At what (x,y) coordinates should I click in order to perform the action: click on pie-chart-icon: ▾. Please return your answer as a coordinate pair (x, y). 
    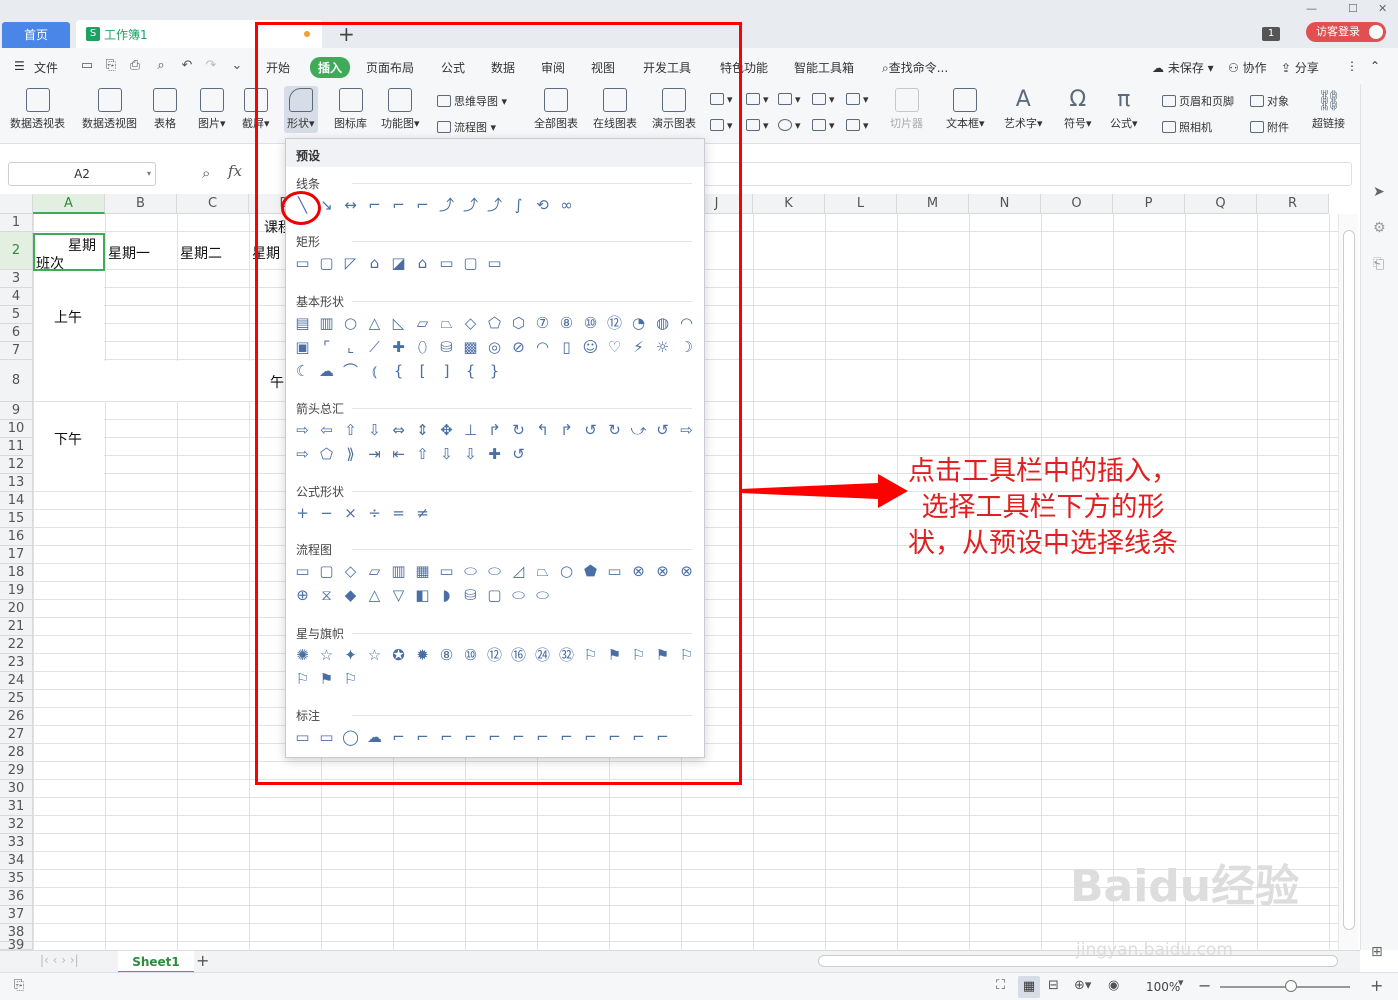
    Looking at the image, I should click on (789, 125).